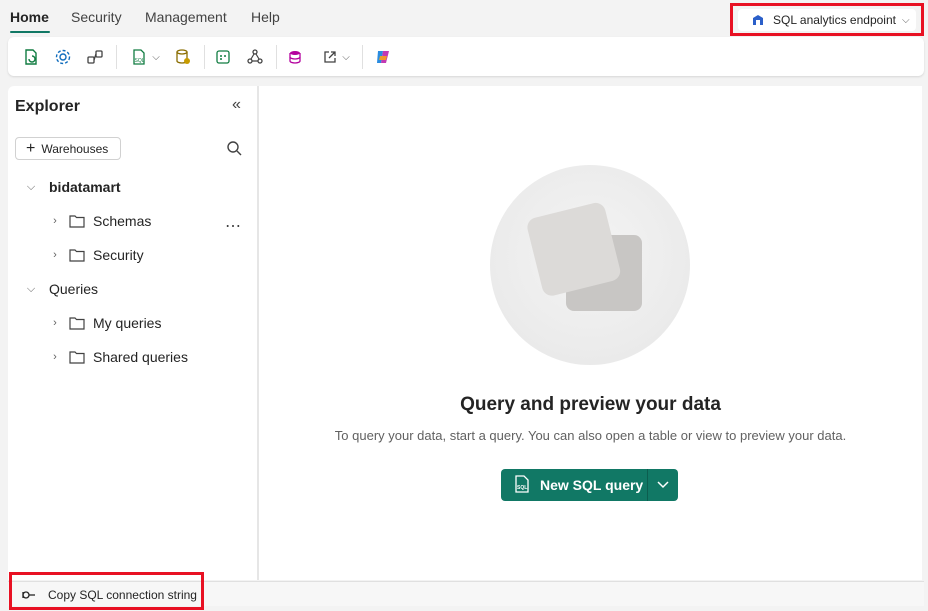  I want to click on model-layout-button, so click(255, 57).